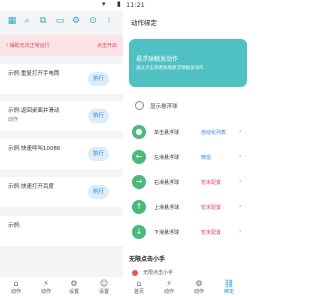 The image size is (320, 296). Describe the element at coordinates (164, 107) in the screenshot. I see `show-label: 显示悬浮球` at that location.